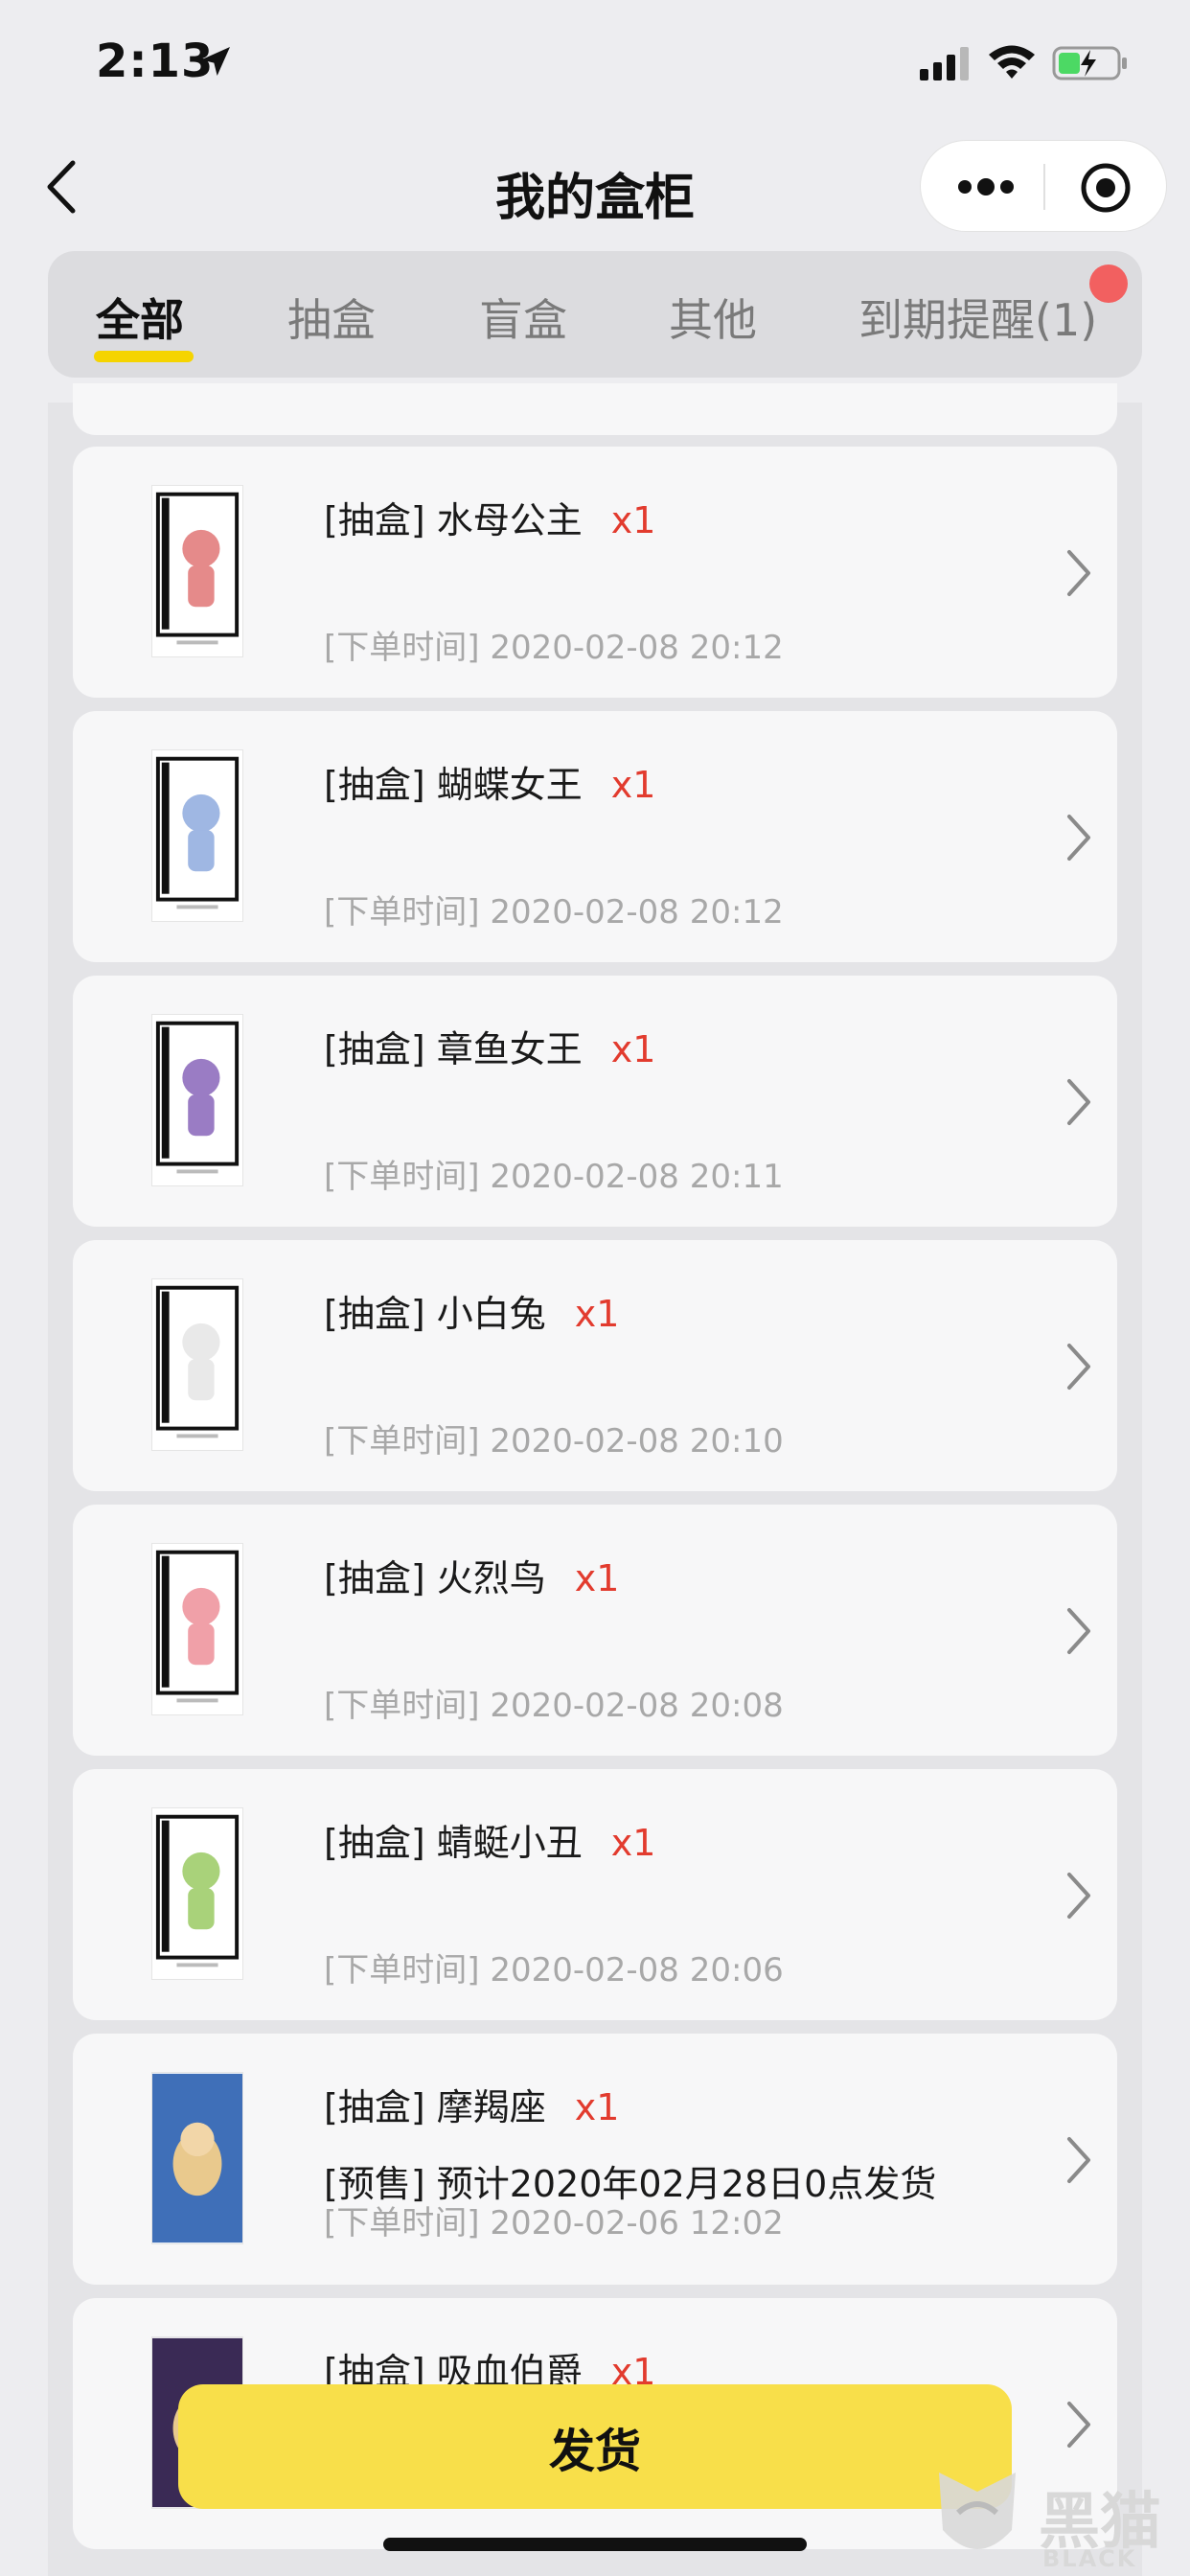  I want to click on tab-all: 全部, so click(140, 317).